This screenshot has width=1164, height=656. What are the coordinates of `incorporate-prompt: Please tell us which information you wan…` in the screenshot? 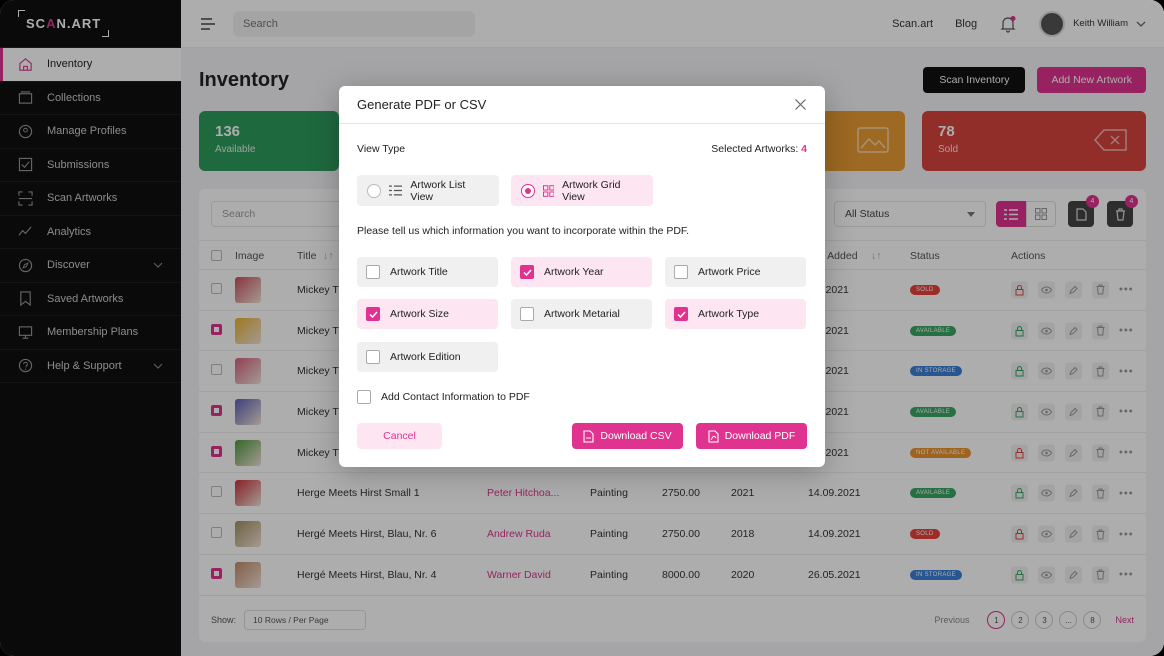 It's located at (523, 231).